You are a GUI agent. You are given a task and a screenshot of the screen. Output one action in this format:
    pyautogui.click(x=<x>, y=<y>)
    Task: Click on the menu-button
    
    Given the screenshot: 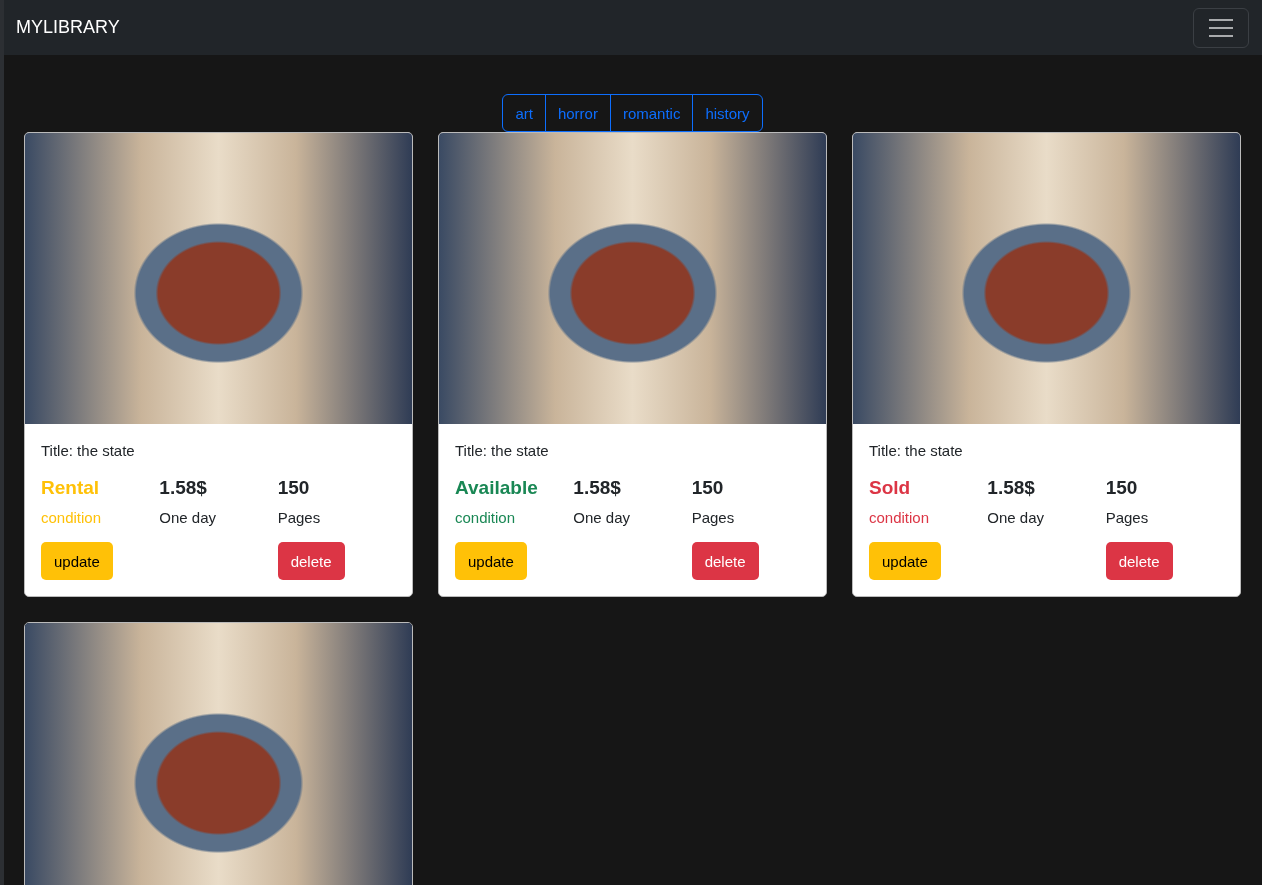 What is the action you would take?
    pyautogui.click(x=1221, y=27)
    